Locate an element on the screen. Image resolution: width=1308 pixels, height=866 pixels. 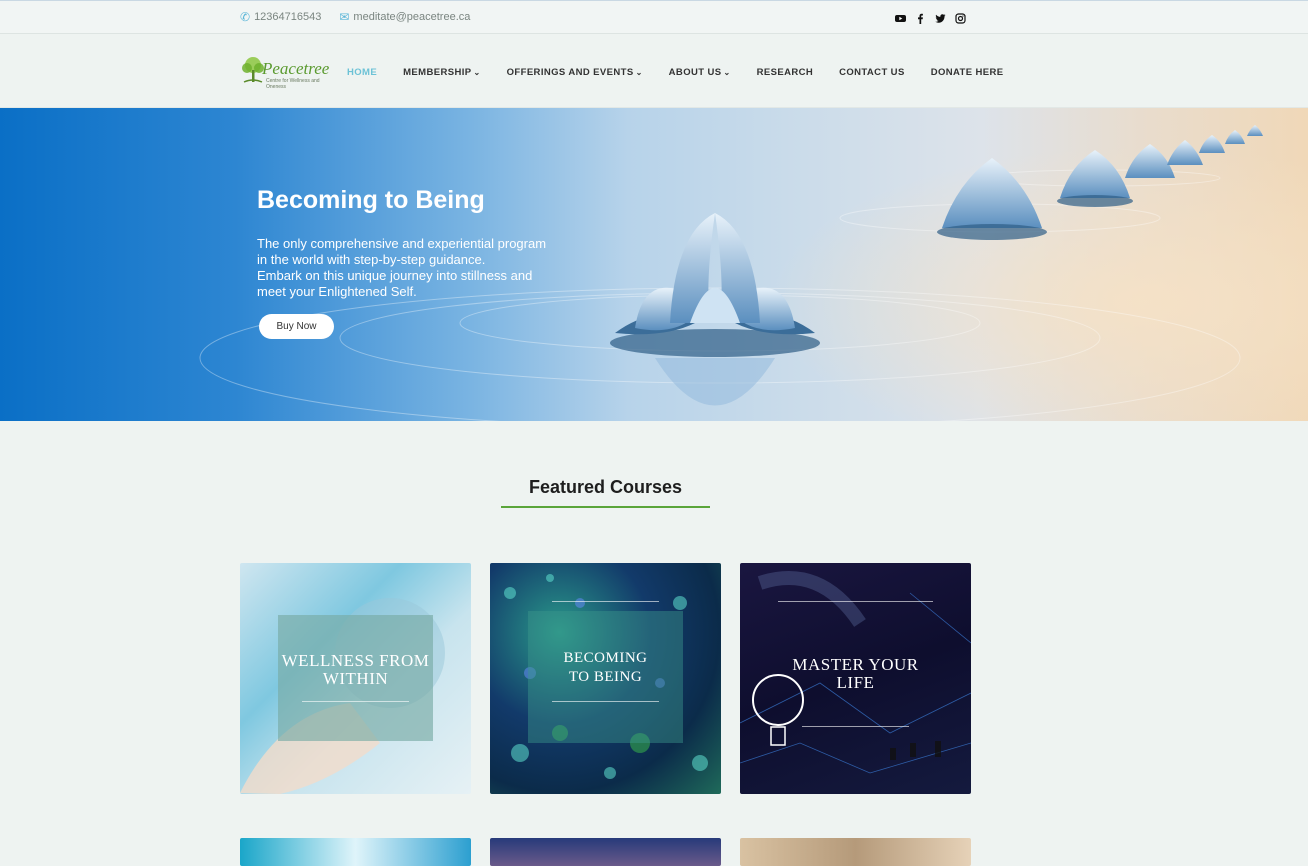
facebook-icon is located at coordinates (920, 17).